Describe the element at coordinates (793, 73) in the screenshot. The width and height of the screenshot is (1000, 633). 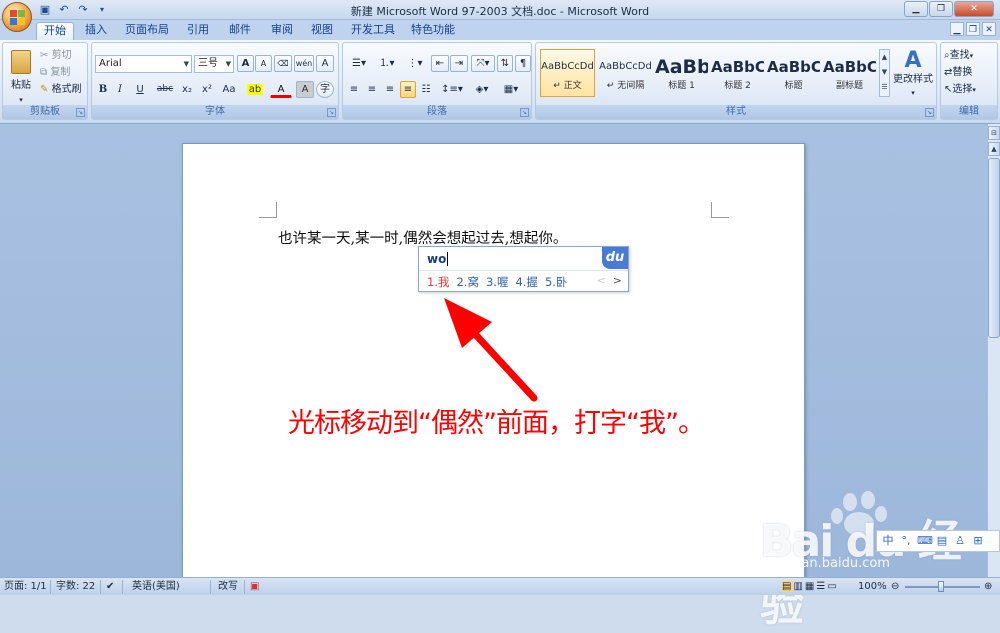
I see `style-title: AaBbC 标题` at that location.